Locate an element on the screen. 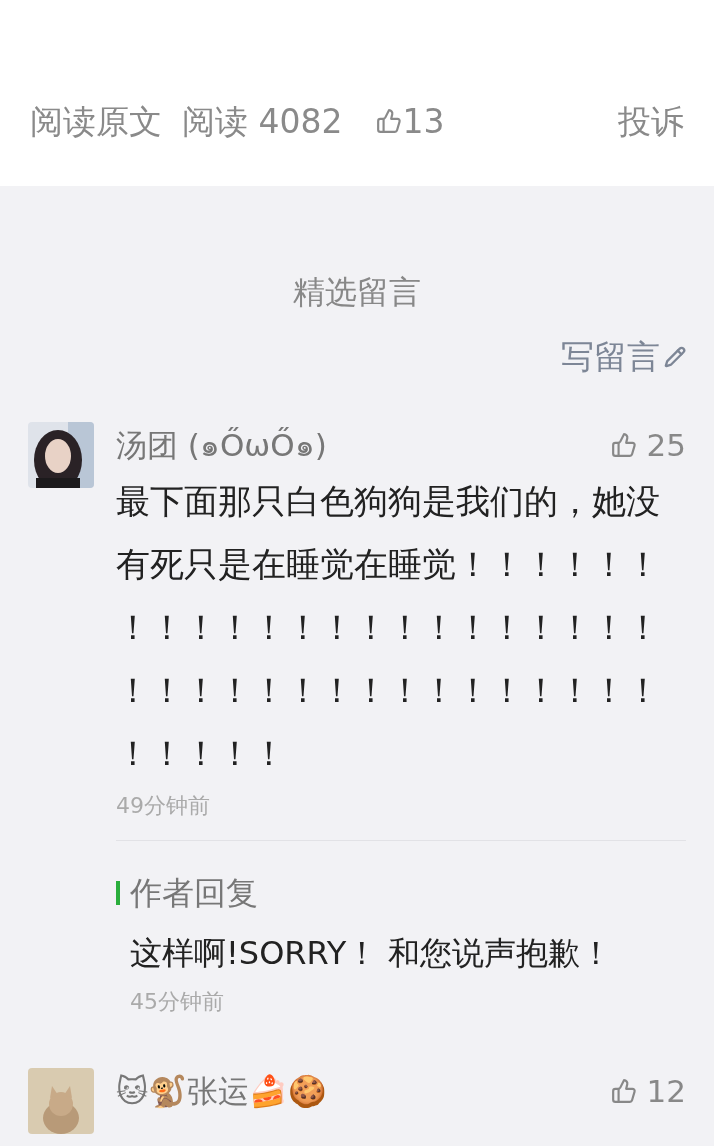 The image size is (714, 1146). like-count: 12 is located at coordinates (666, 1091).